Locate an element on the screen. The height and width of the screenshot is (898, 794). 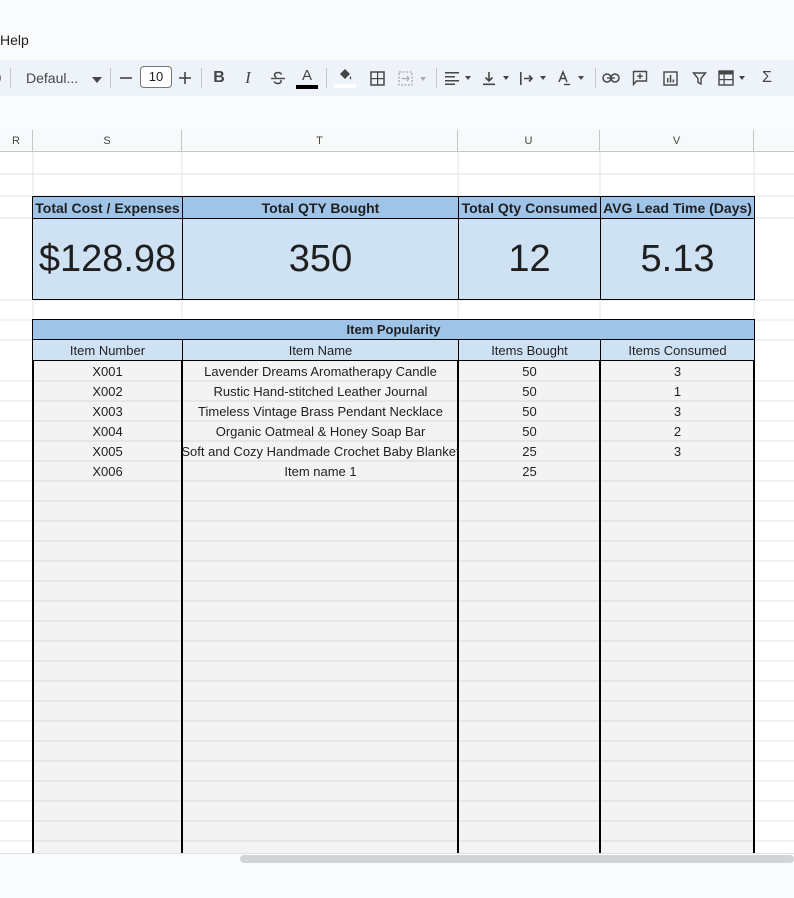
italic-icon: I is located at coordinates (248, 78).